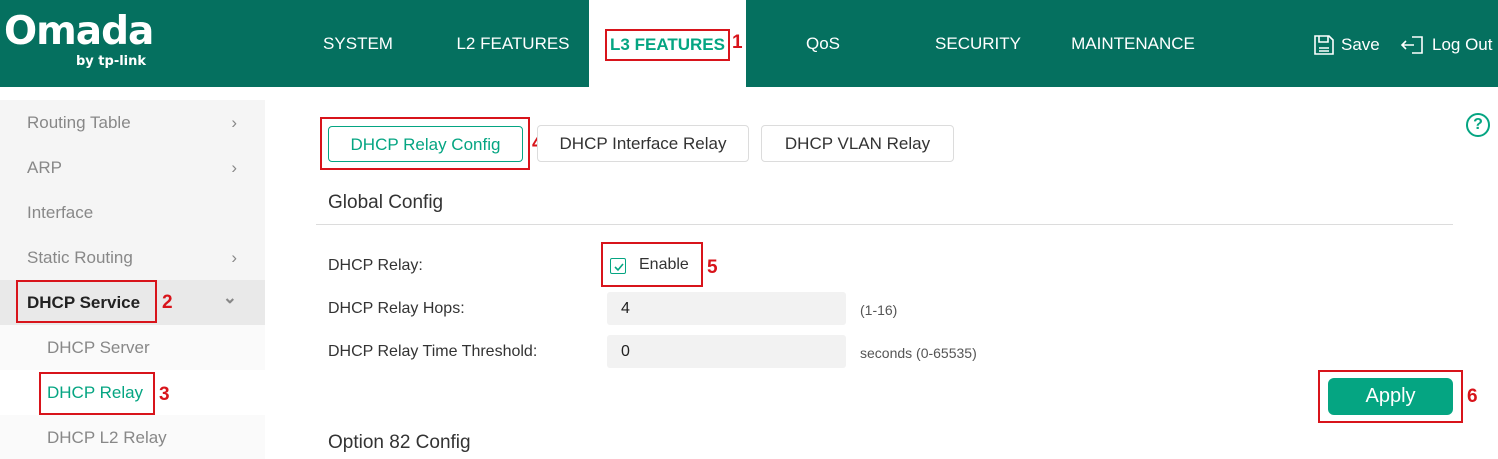  I want to click on logo-text: Omada, so click(79, 31).